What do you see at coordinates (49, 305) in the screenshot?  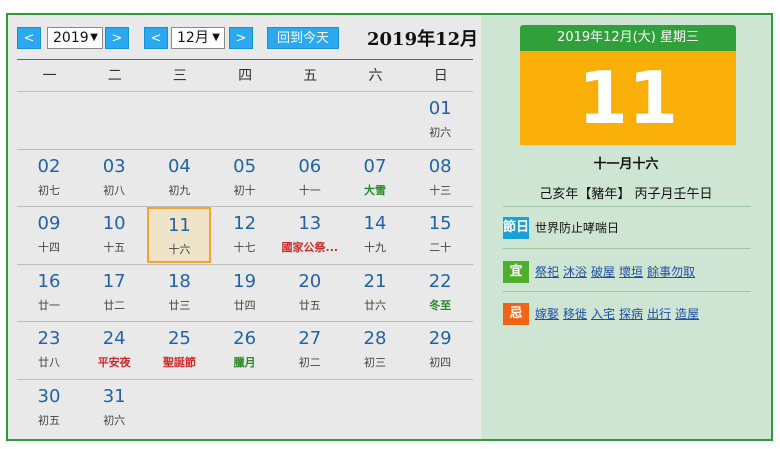 I see `lunar-label: 廿一` at bounding box center [49, 305].